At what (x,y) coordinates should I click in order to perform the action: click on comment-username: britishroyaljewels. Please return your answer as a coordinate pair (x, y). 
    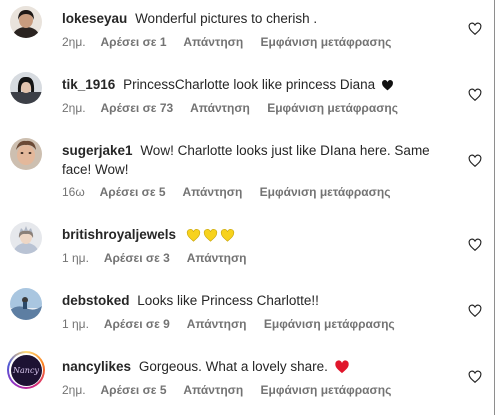
    Looking at the image, I should click on (119, 234).